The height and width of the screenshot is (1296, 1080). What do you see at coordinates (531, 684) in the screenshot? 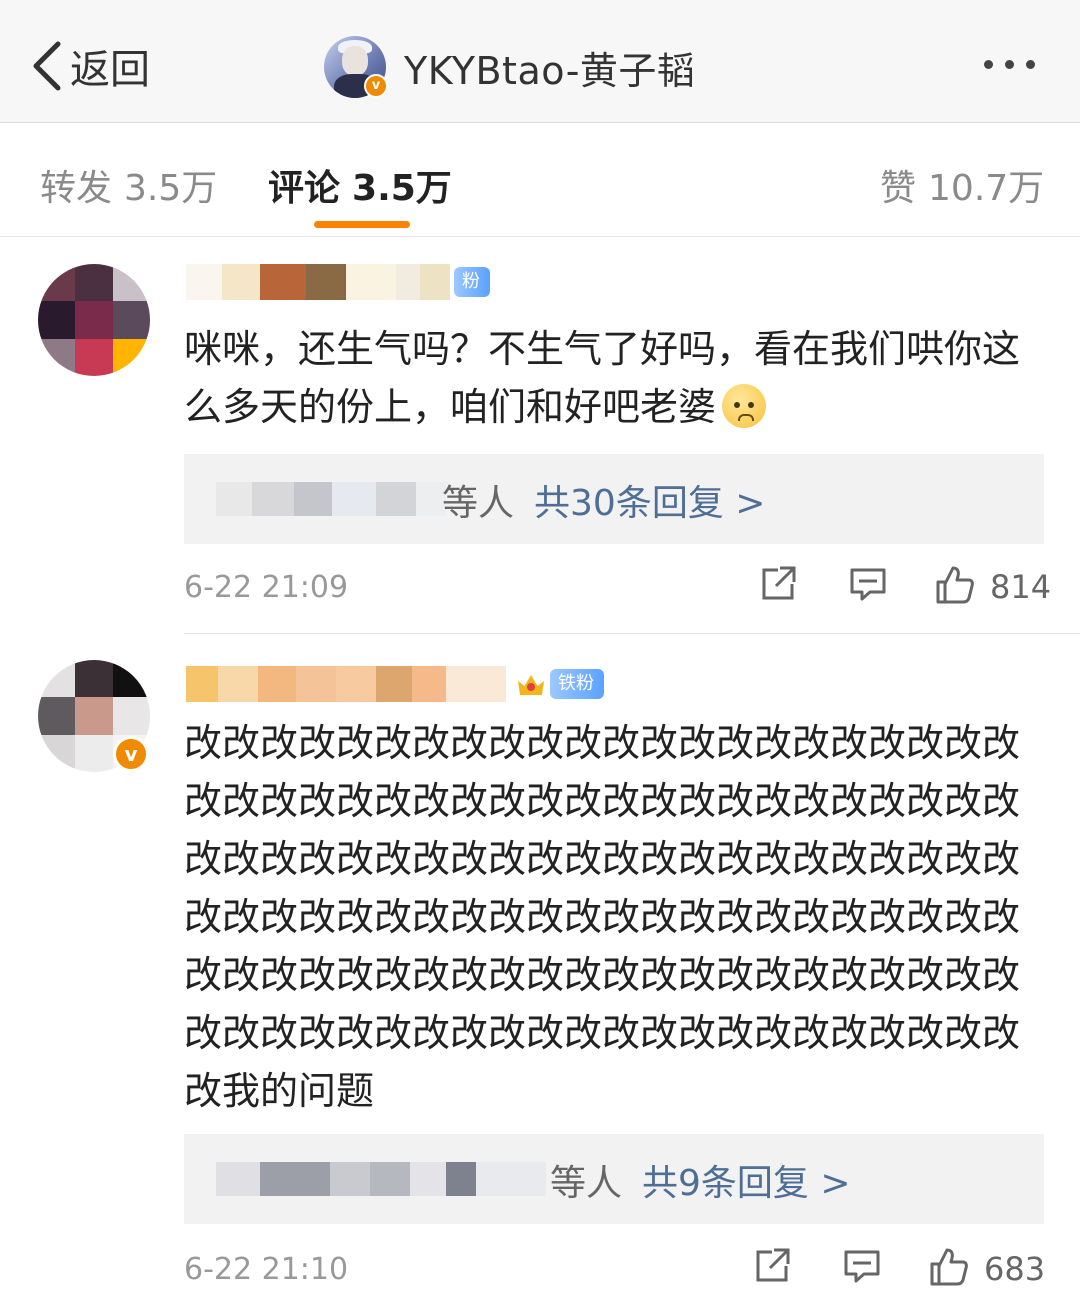
I see `crown-icon` at bounding box center [531, 684].